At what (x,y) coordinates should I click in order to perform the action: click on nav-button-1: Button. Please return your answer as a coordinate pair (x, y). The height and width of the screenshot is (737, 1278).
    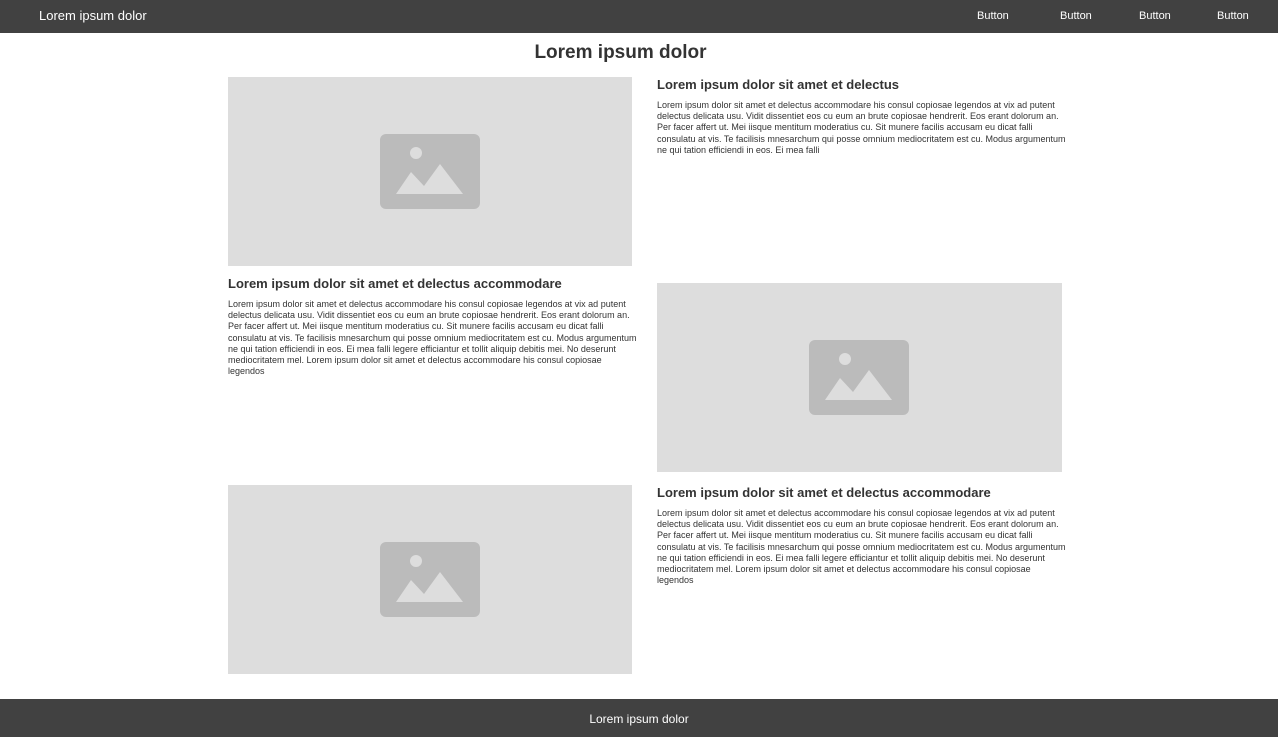
    Looking at the image, I should click on (993, 16).